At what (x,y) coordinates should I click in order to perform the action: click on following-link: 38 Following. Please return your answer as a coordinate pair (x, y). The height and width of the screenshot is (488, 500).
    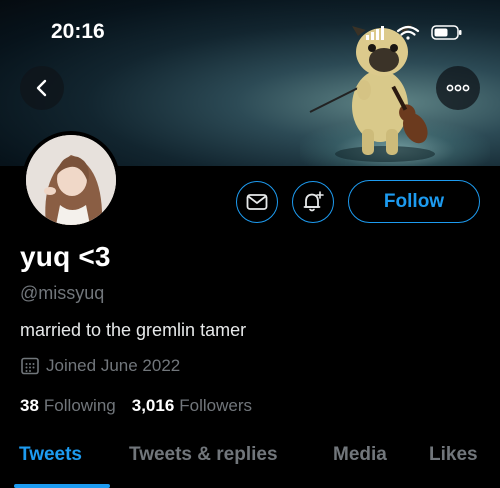
    Looking at the image, I should click on (68, 406).